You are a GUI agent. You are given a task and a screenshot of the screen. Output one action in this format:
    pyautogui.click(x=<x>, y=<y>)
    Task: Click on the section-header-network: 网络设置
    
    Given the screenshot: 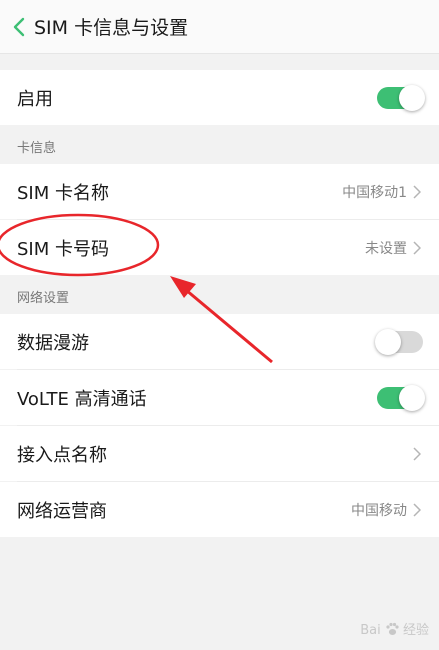 What is the action you would take?
    pyautogui.click(x=43, y=298)
    